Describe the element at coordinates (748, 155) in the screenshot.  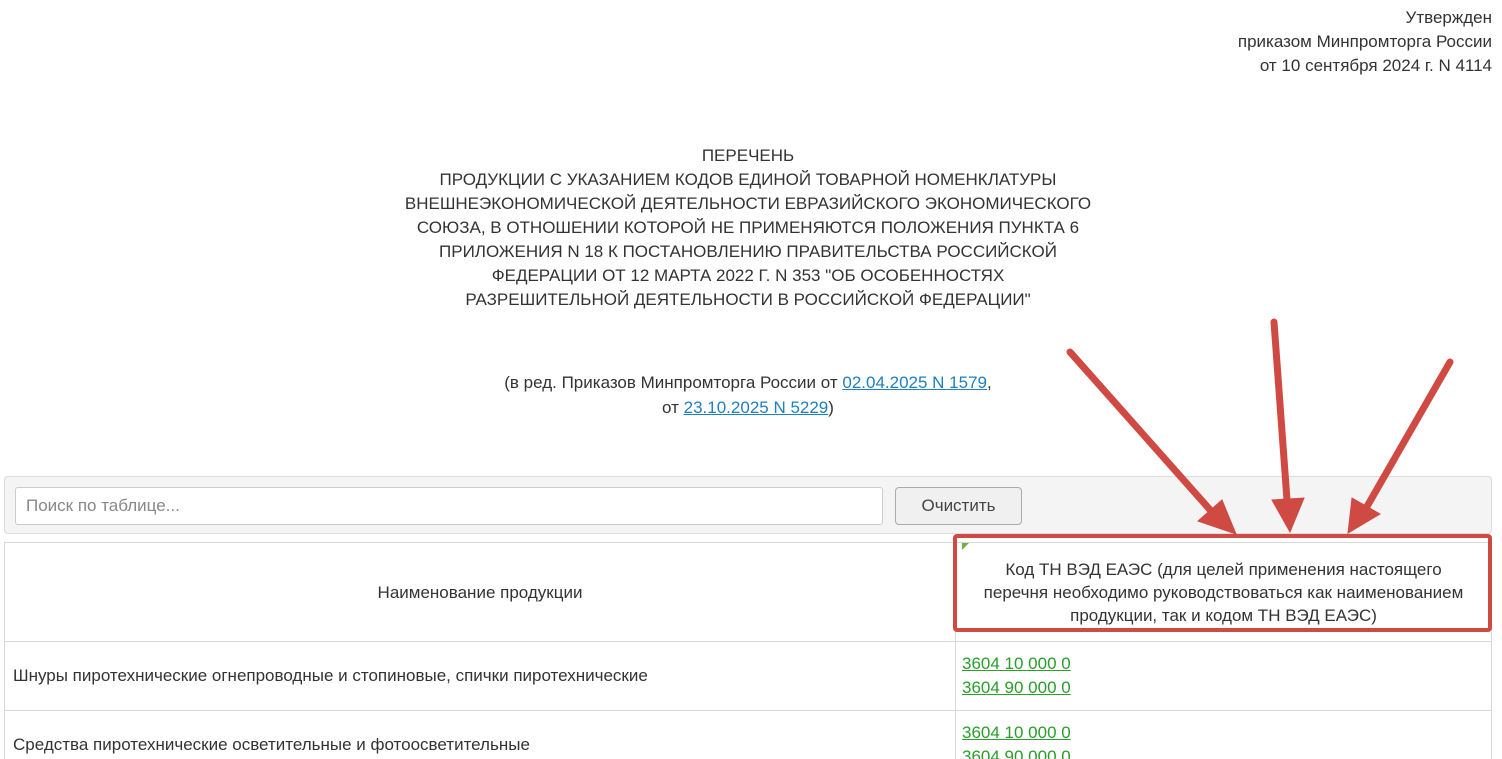
I see `title-line: ПЕРЕЧЕНЬ` at that location.